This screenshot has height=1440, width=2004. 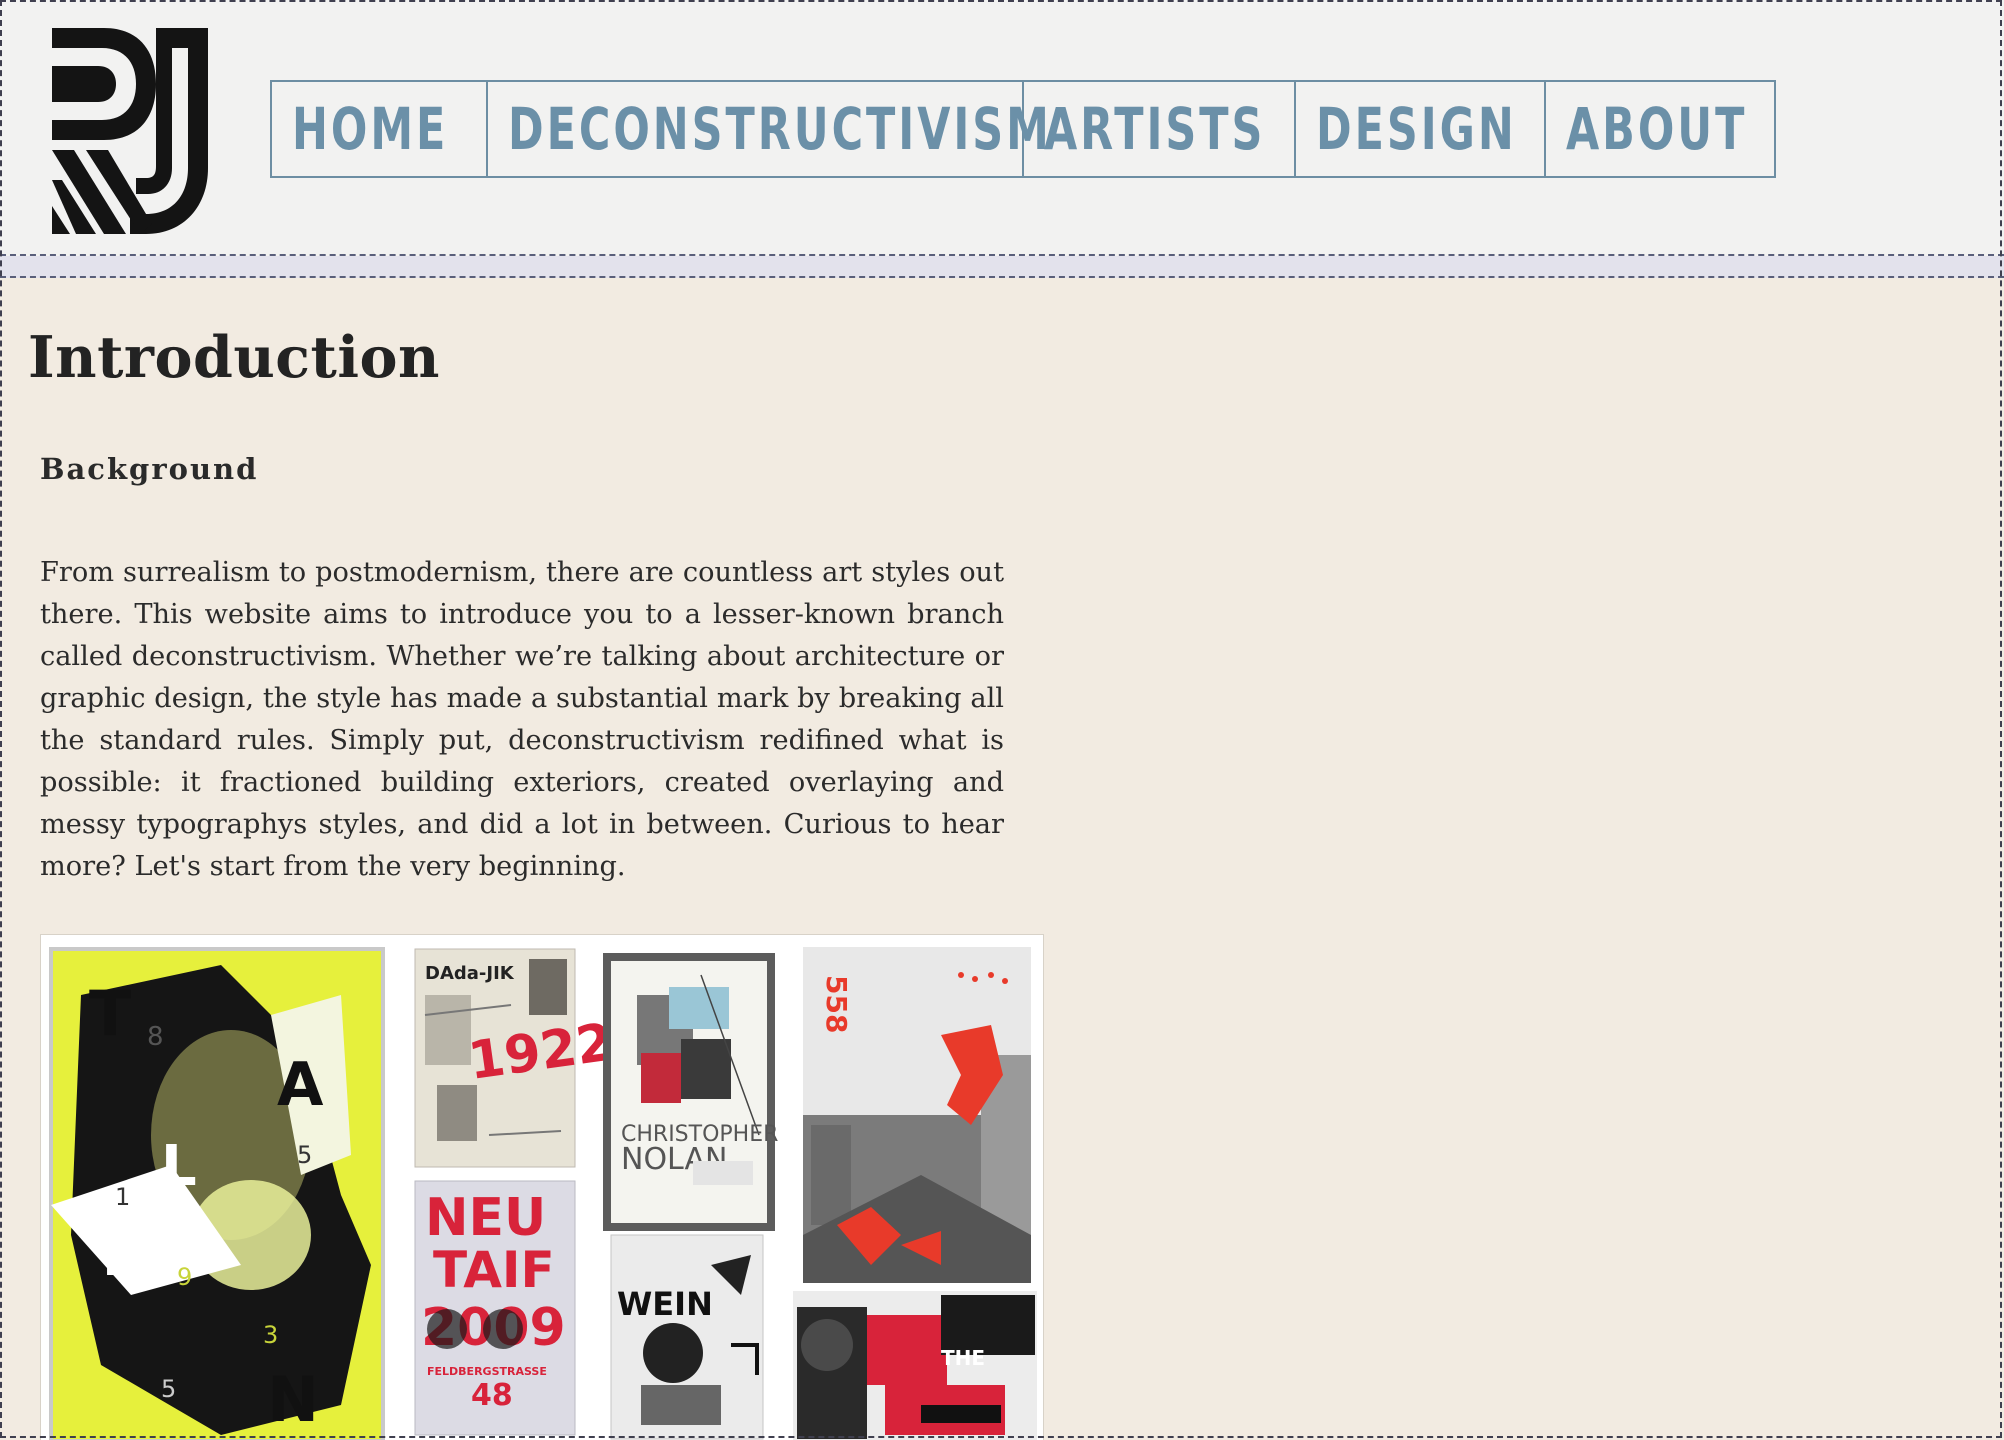 I want to click on svg-text: 558, so click(x=836, y=1004).